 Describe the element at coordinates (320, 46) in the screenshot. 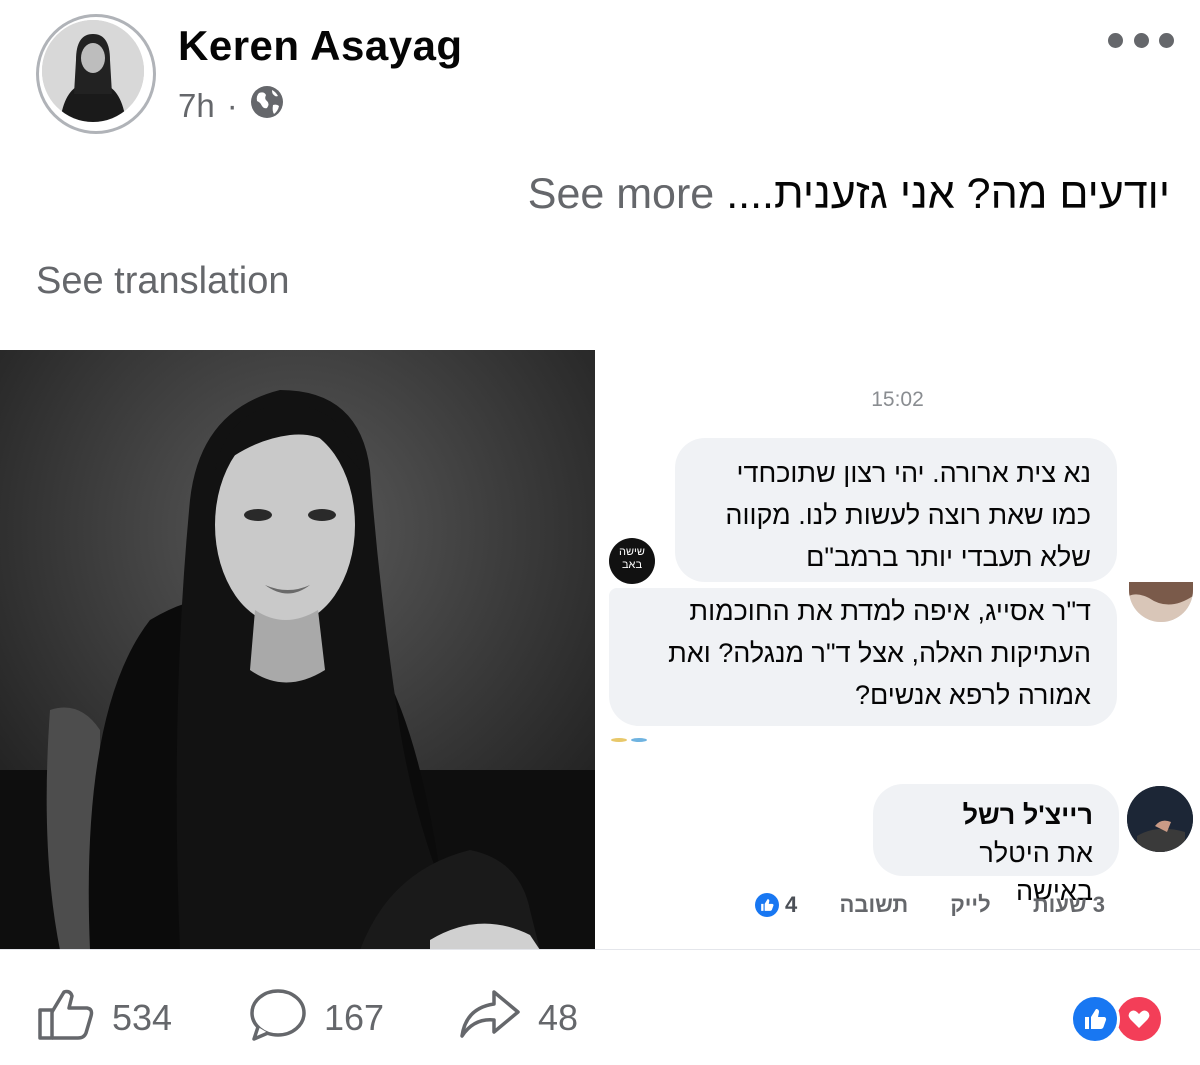

I see `author-name: Keren Asayag` at that location.